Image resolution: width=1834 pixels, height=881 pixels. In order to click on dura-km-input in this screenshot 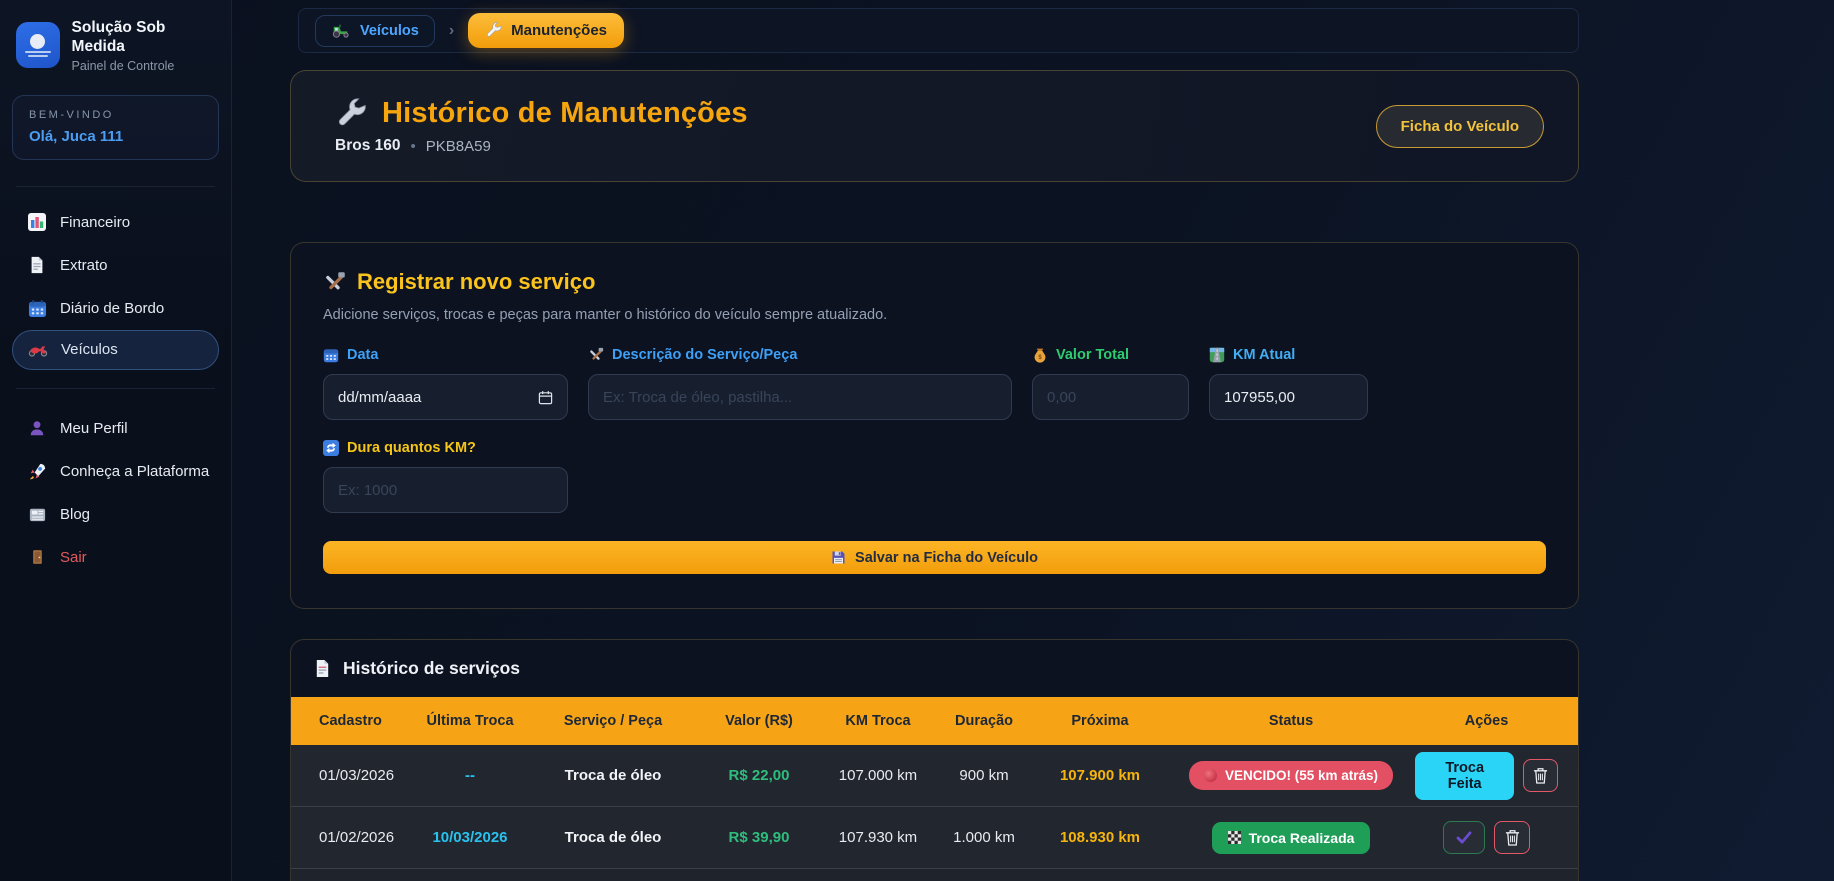, I will do `click(445, 490)`.